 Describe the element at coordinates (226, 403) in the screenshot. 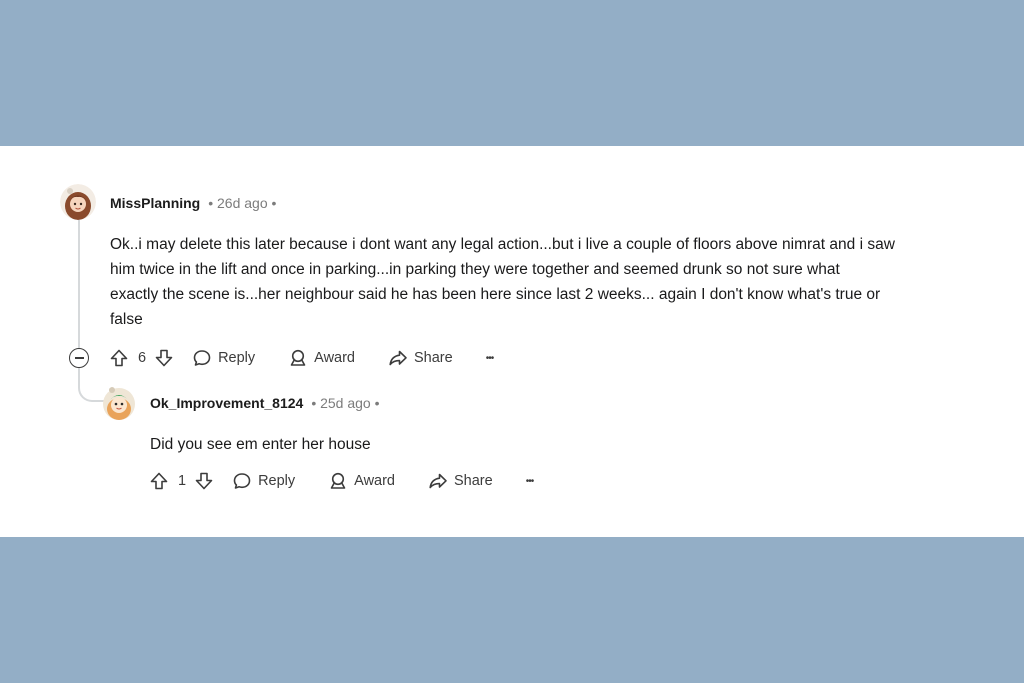

I see `username: Ok_Improvement_8124` at that location.